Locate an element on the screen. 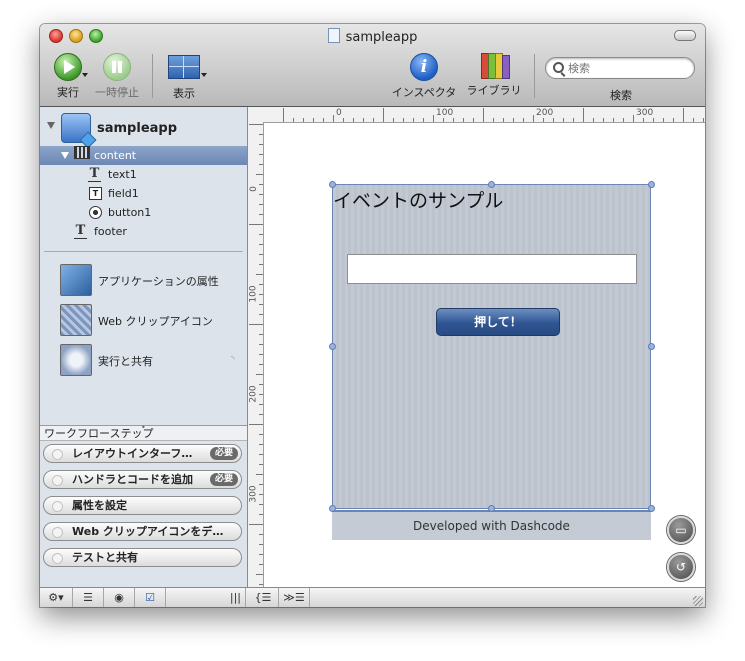 Image resolution: width=745 pixels, height=661 pixels. toolbar-toggle-button is located at coordinates (685, 35).